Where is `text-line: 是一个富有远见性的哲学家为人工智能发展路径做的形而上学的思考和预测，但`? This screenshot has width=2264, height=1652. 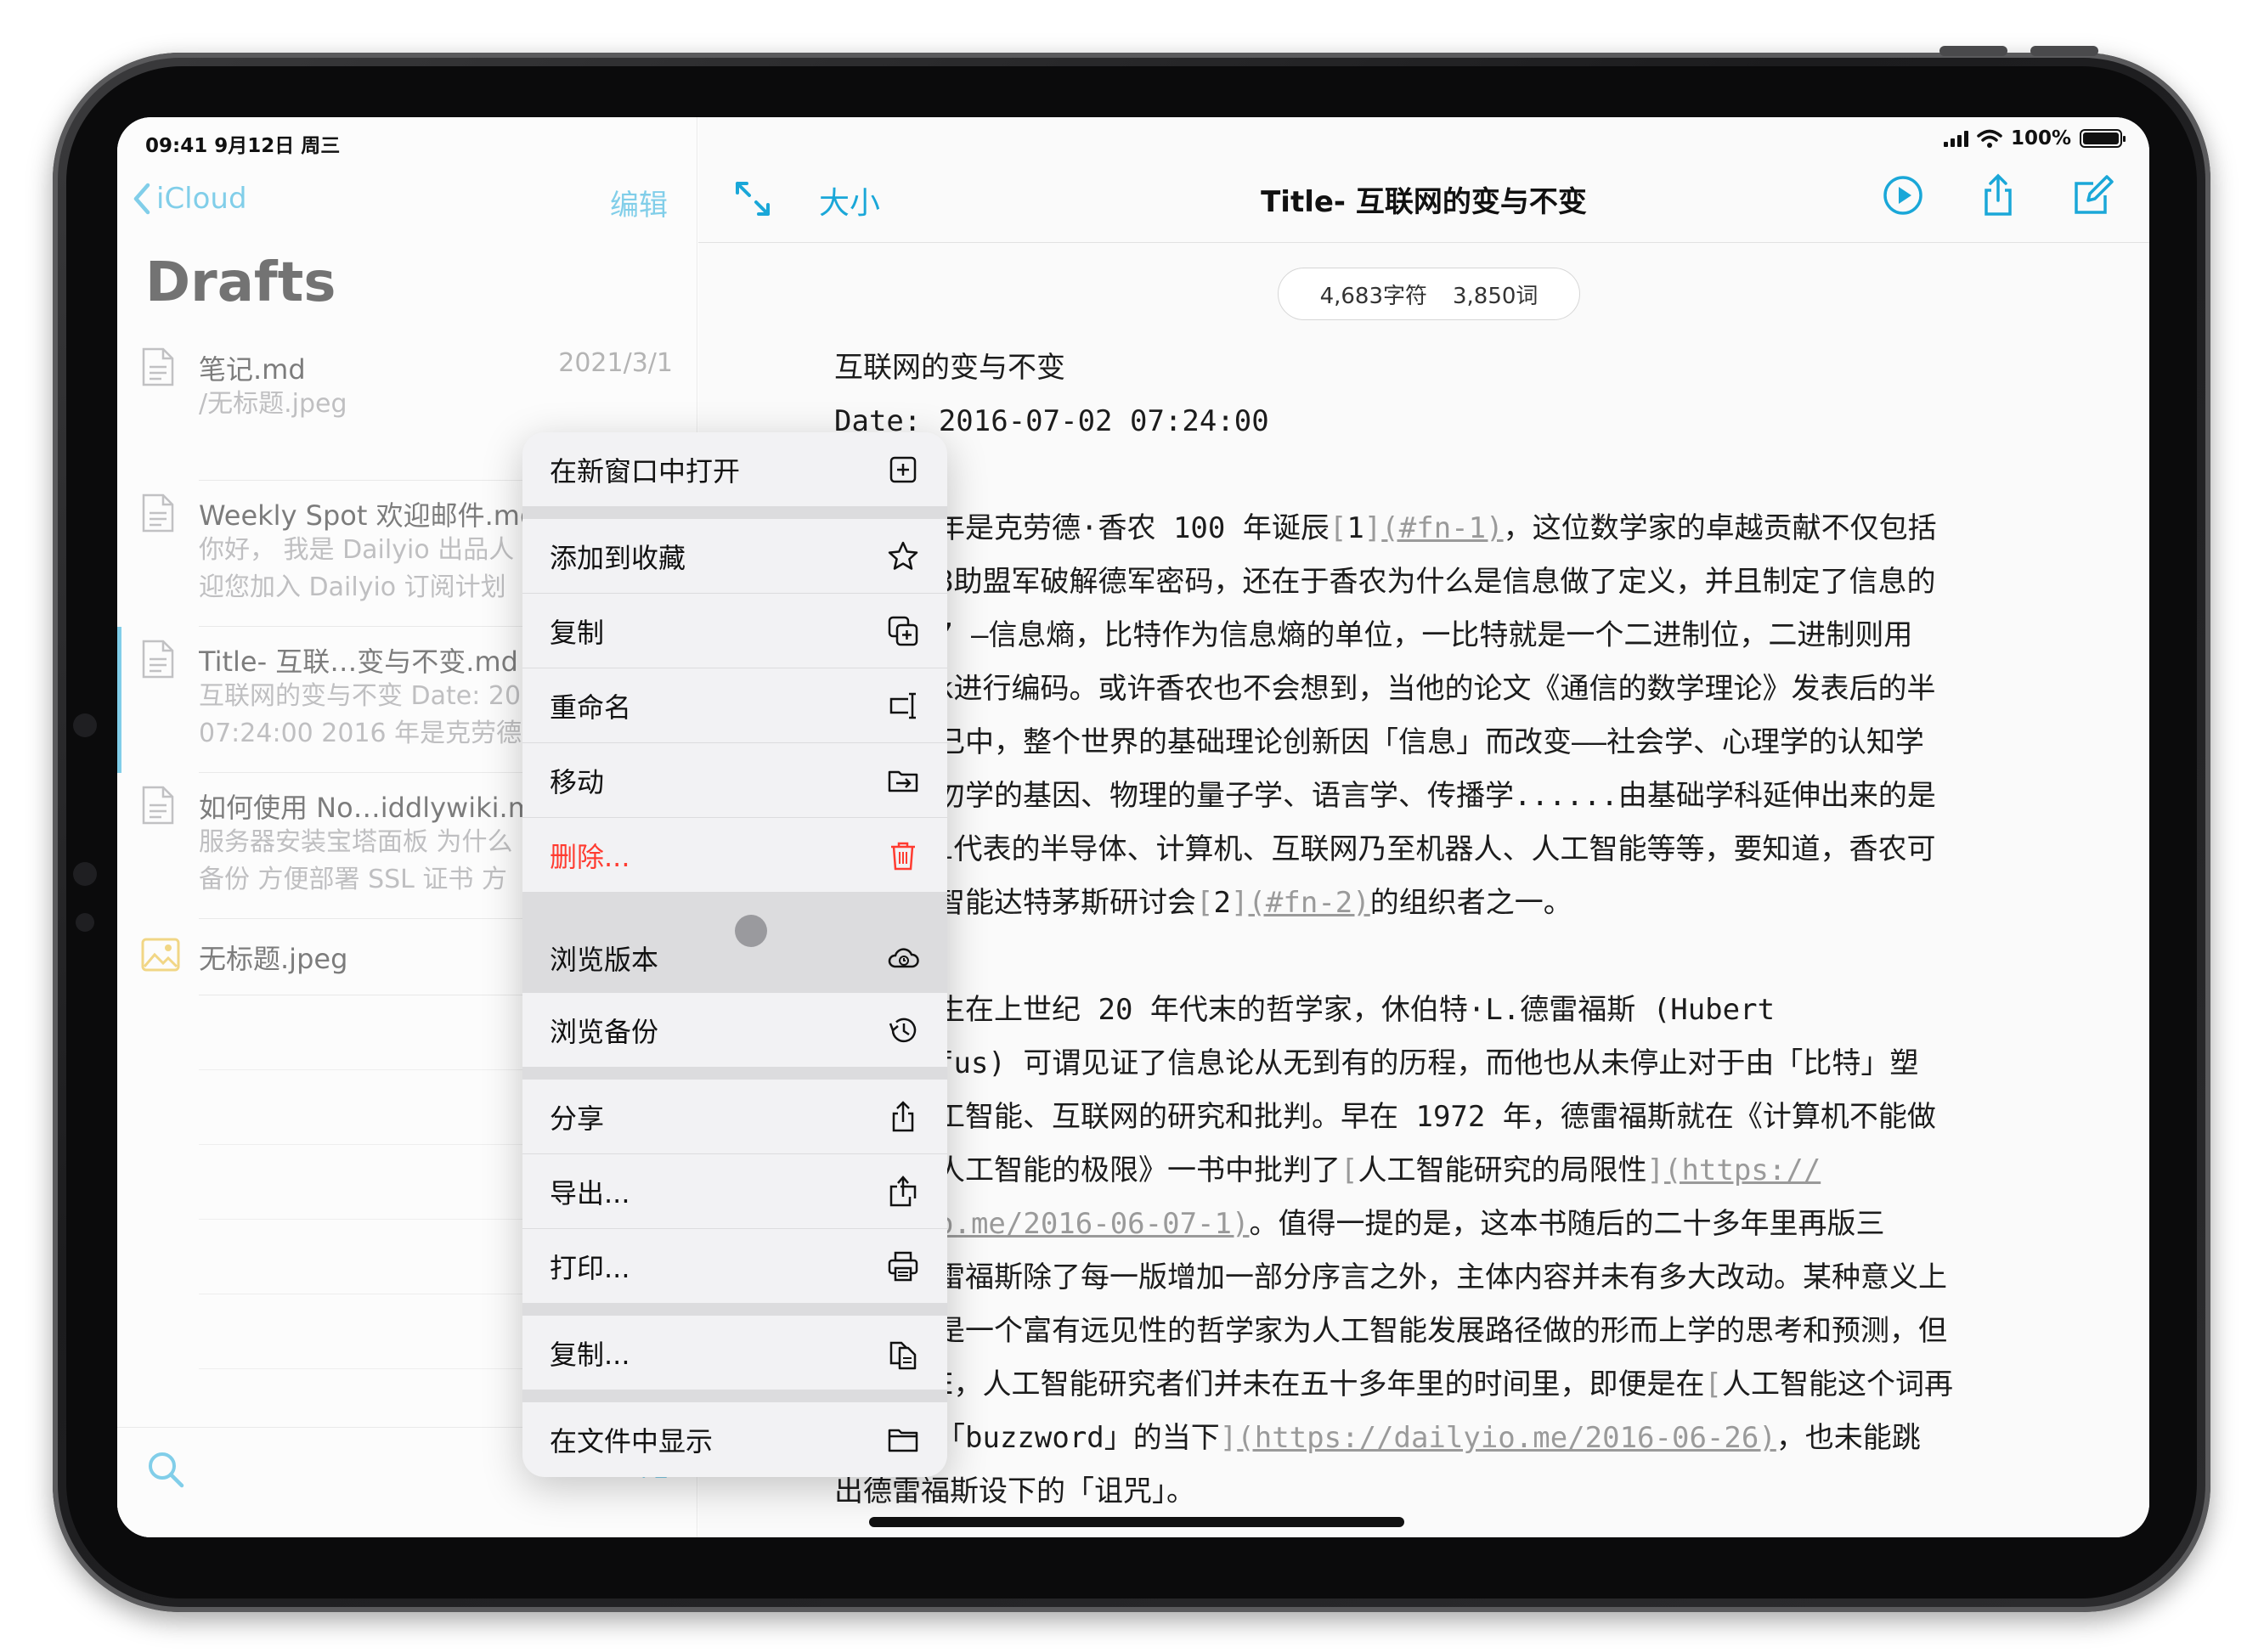 text-line: 是一个富有远见性的哲学家为人工智能发展路径做的形而上学的思考和预测，但 is located at coordinates (1441, 1331).